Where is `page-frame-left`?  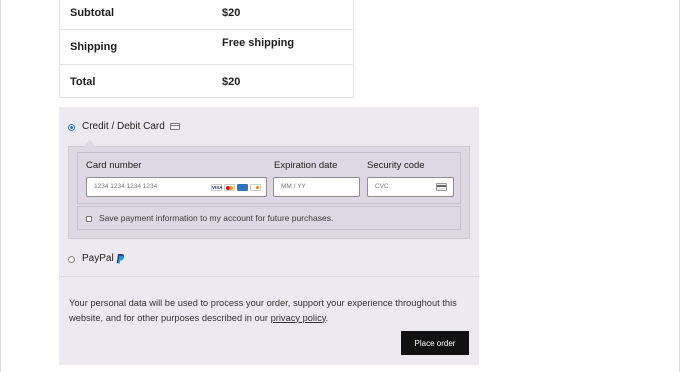 page-frame-left is located at coordinates (0, 186).